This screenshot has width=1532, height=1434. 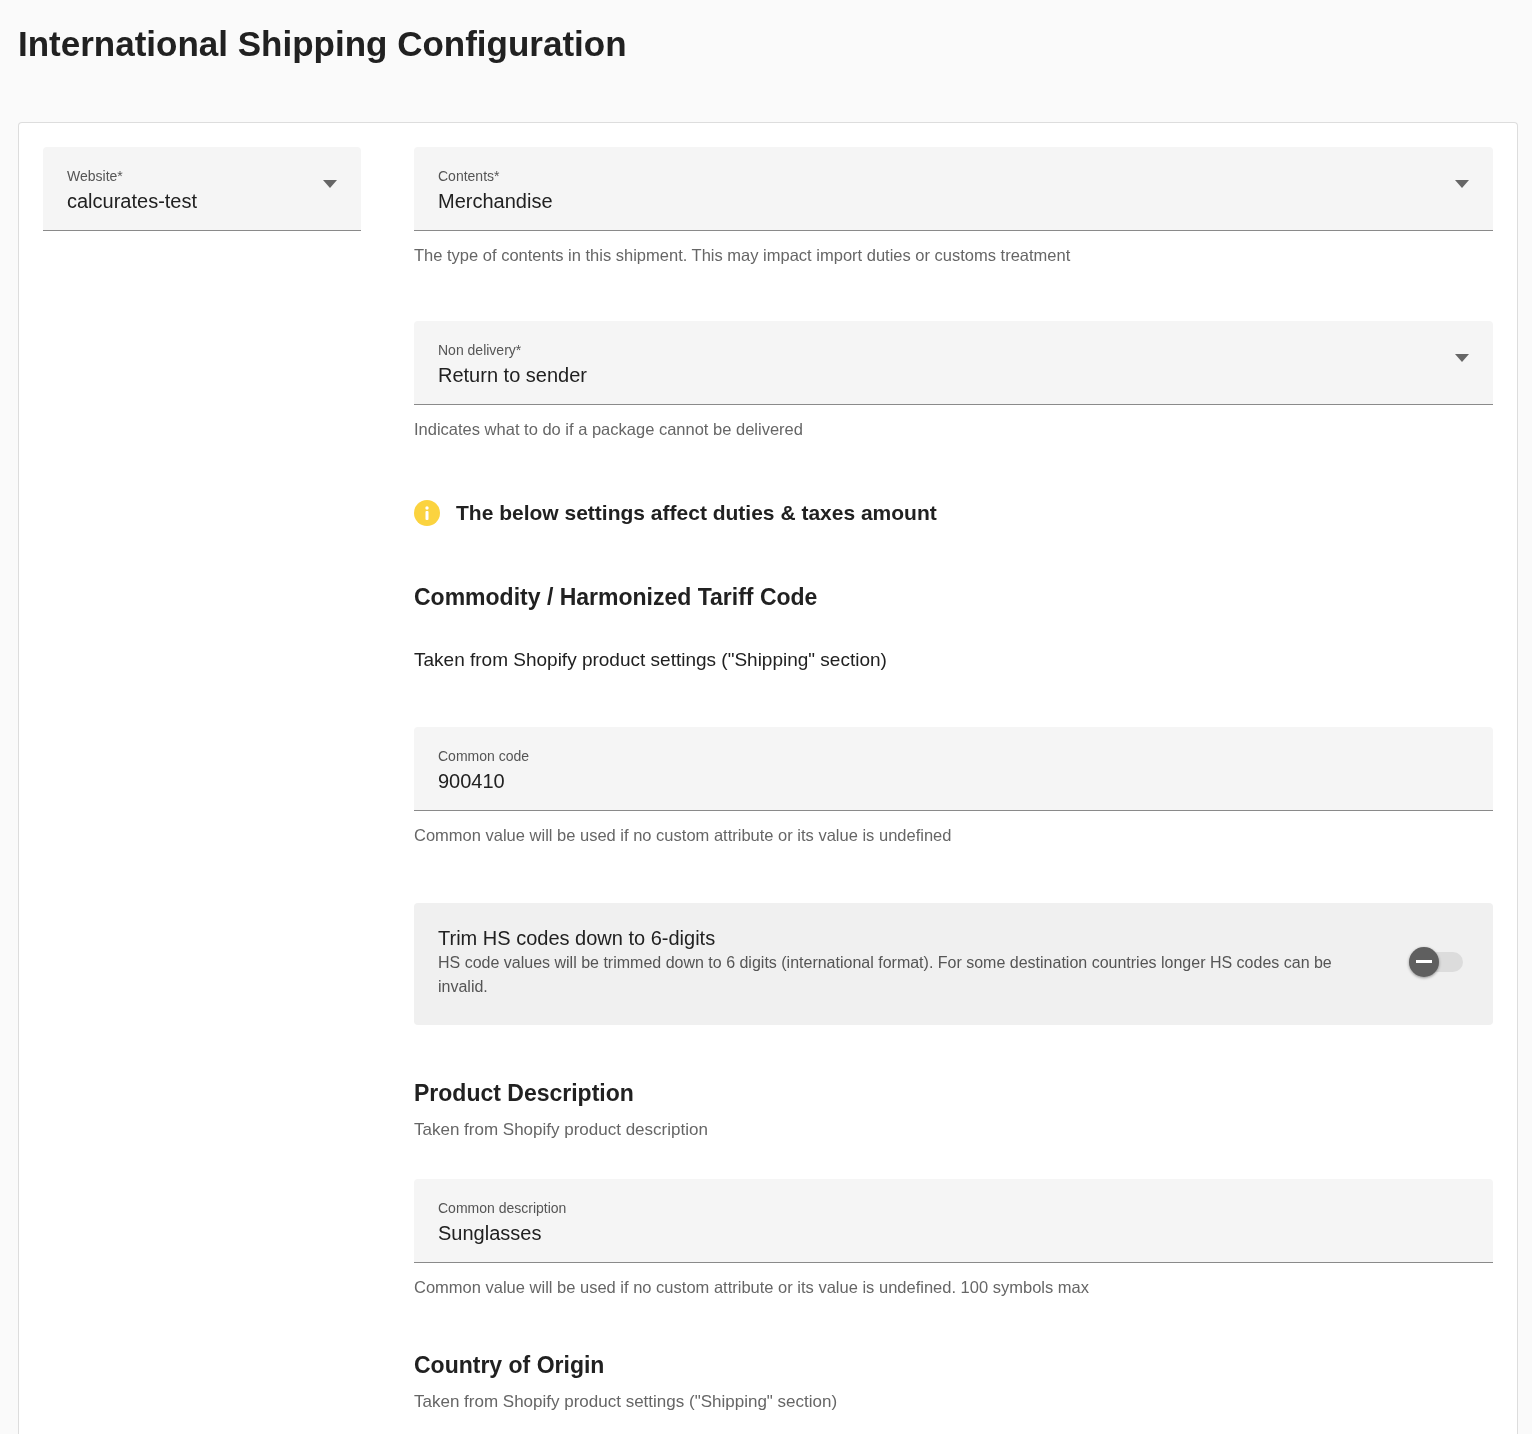 I want to click on helper-text: Common value will be used if no custom attribute or its value is undefined, so click(x=683, y=834).